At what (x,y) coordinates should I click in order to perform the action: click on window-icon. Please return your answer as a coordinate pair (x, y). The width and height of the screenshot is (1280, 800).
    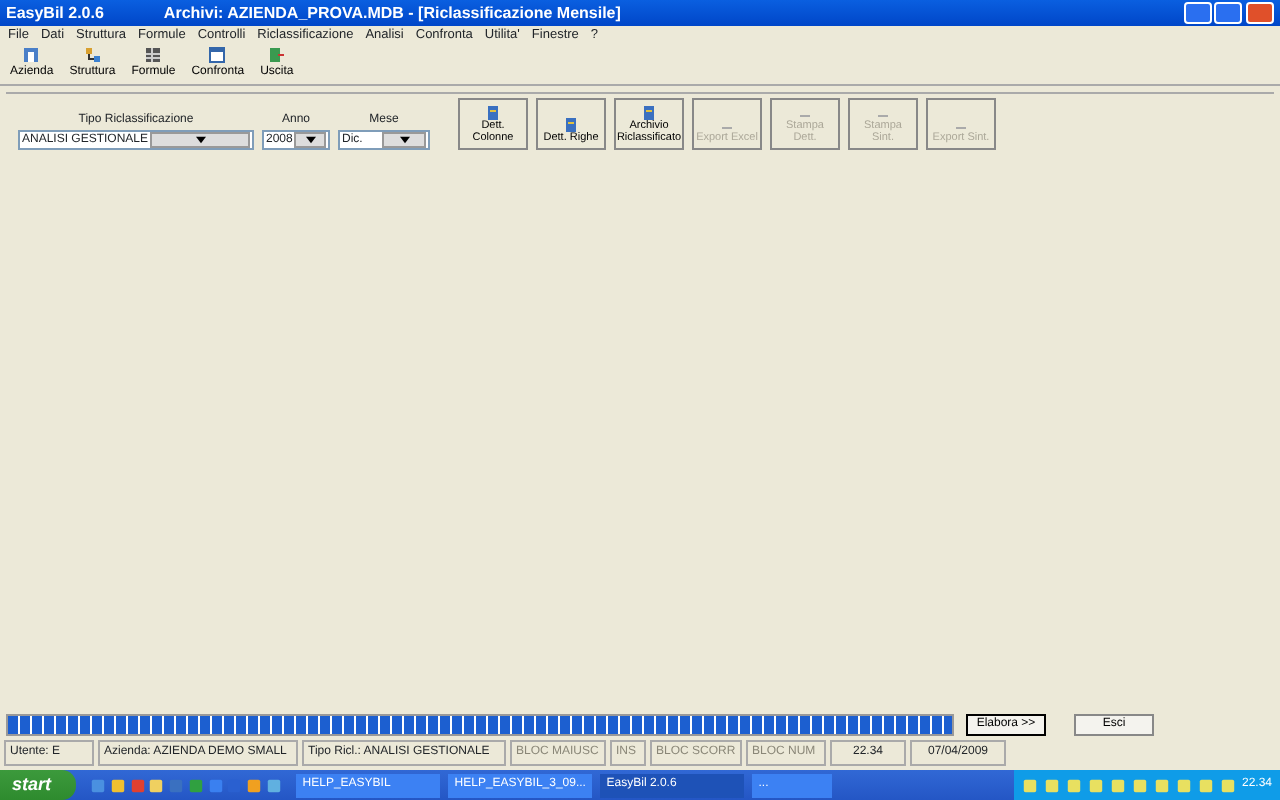
    Looking at the image, I should click on (217, 55).